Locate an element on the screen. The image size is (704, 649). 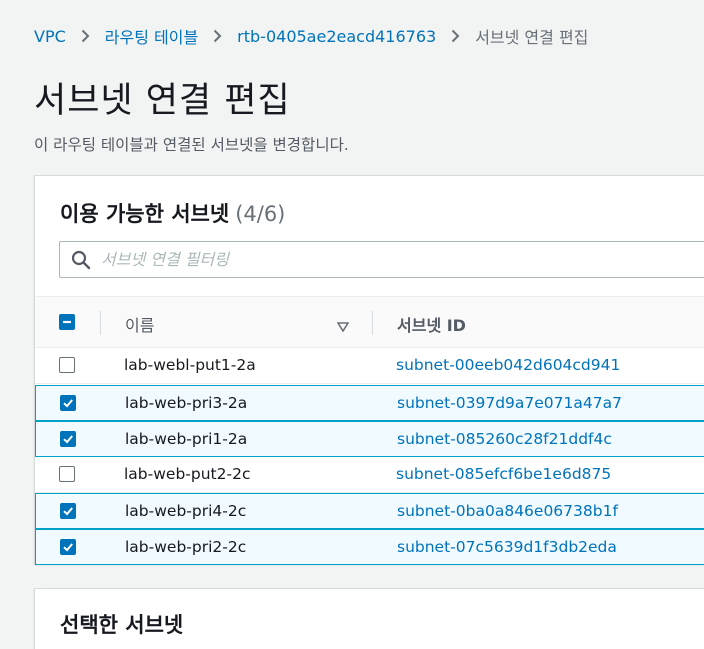
subnet-id-link: subnet-0397d9a7e071a47a7 is located at coordinates (509, 403).